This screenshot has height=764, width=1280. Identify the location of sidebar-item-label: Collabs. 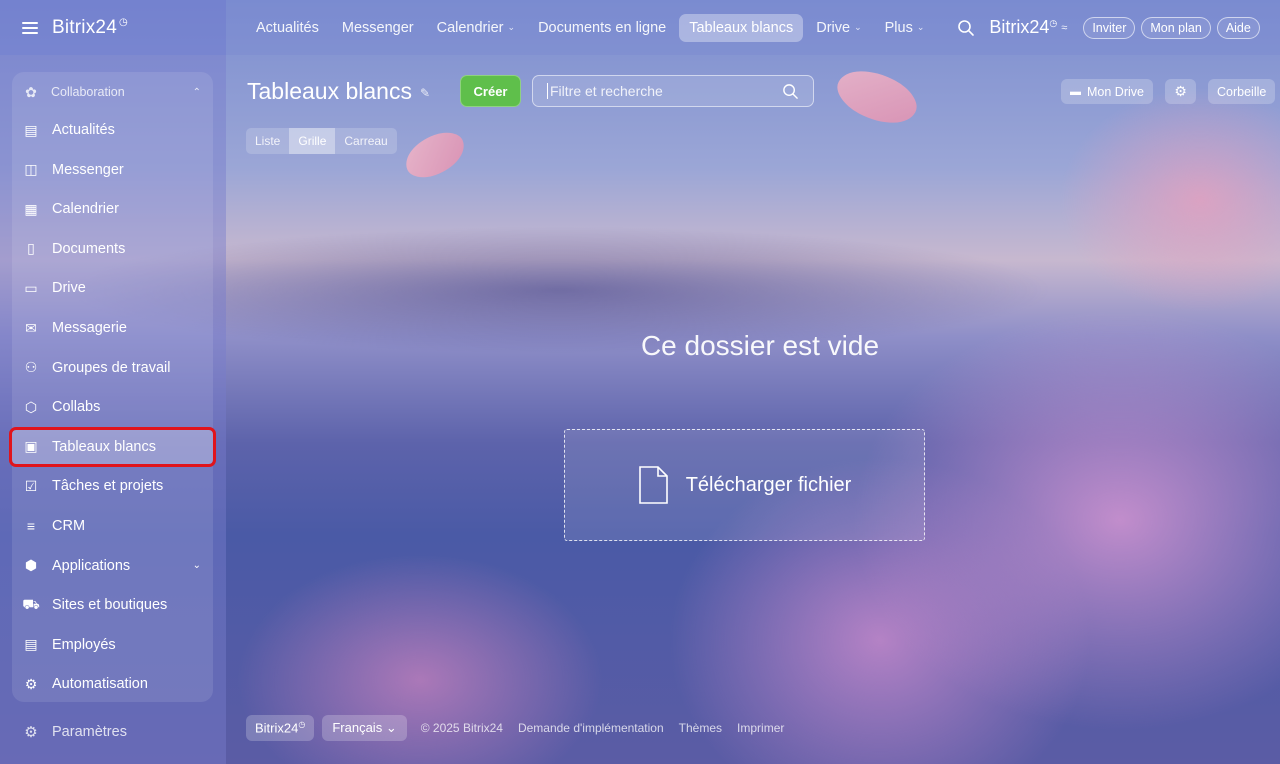
(76, 407).